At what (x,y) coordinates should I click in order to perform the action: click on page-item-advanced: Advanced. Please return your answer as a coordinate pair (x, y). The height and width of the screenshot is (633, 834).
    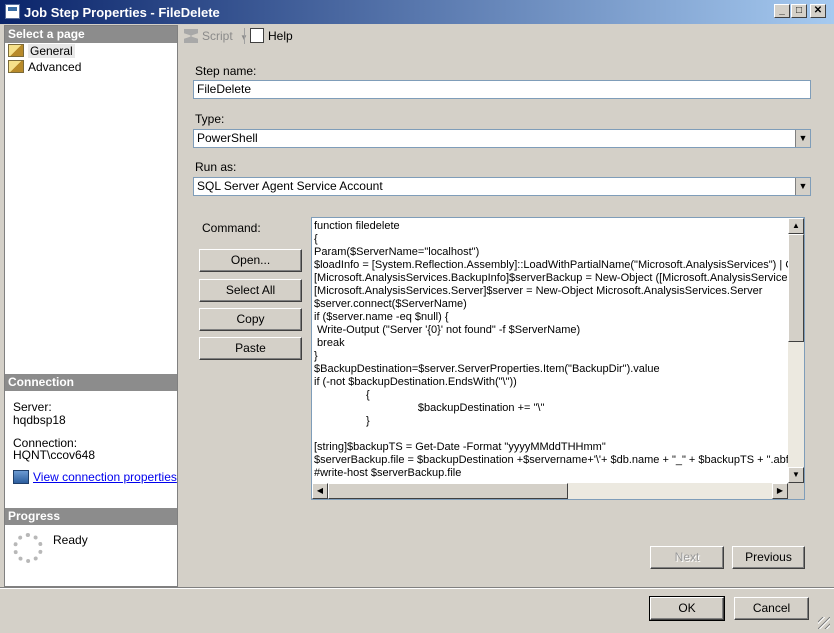
    Looking at the image, I should click on (44, 67).